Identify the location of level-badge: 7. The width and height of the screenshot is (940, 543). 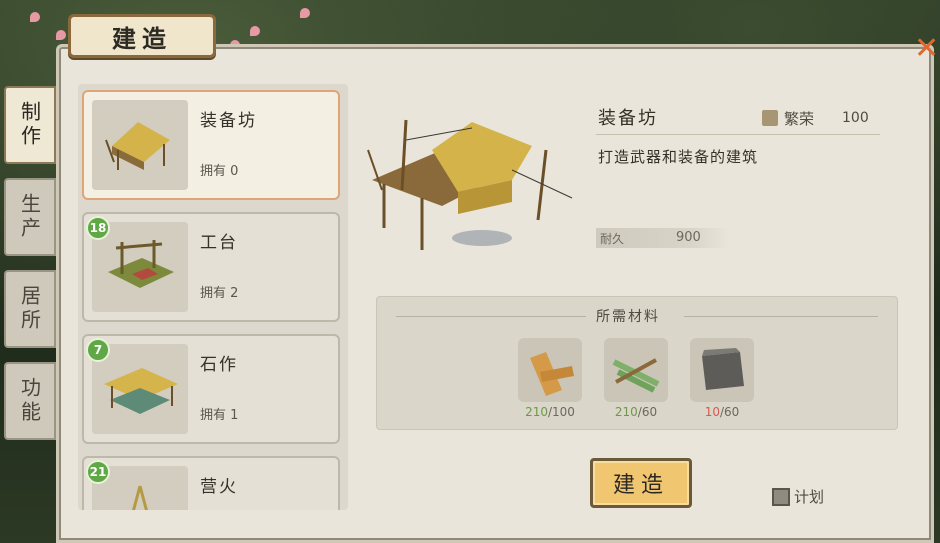
(98, 350).